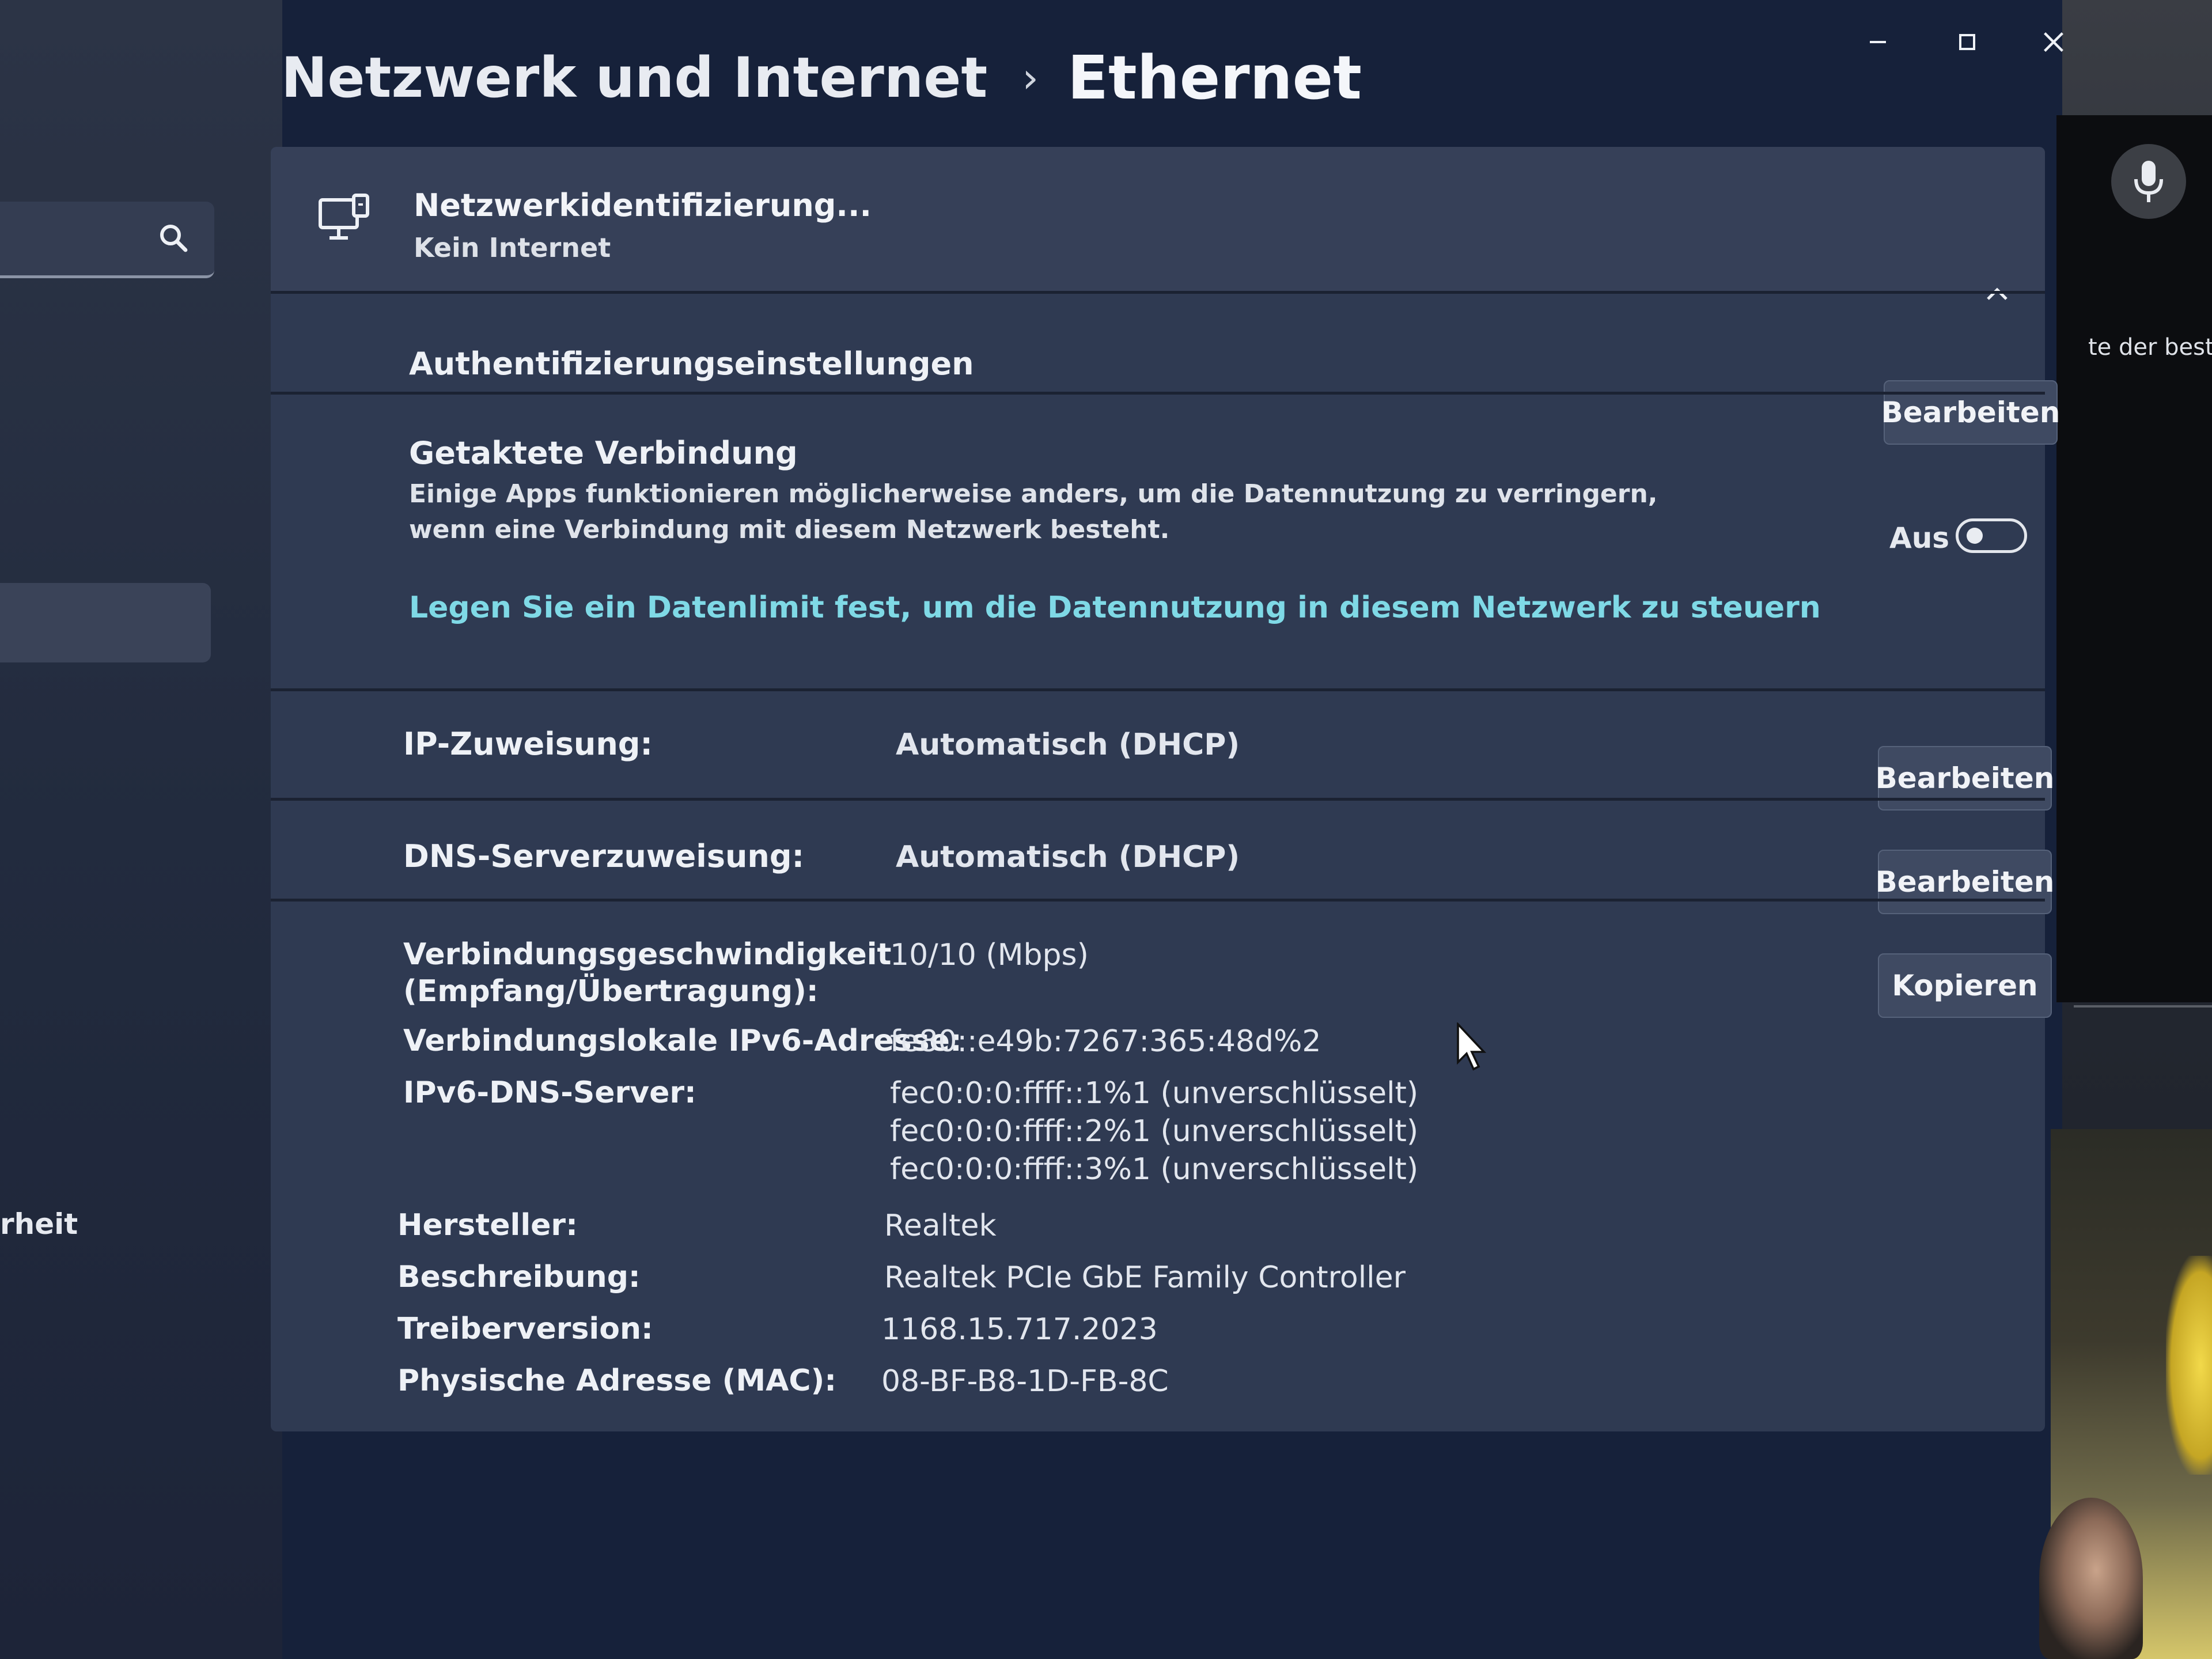  What do you see at coordinates (1154, 1169) in the screenshot?
I see `ipv6-dns-server: fec0:0:0:ffff::3%1 (unverschlüsselt)` at bounding box center [1154, 1169].